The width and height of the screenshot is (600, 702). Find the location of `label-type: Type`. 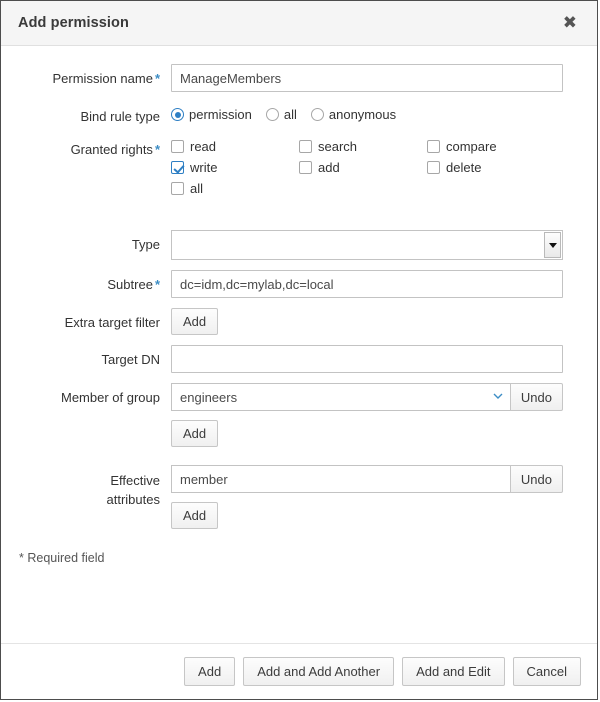

label-type: Type is located at coordinates (145, 244).